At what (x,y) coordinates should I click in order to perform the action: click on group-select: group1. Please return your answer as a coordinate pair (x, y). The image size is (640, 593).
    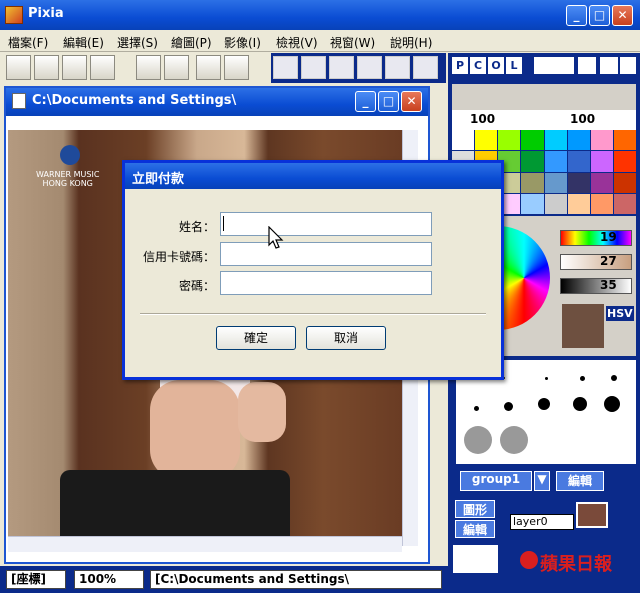
    Looking at the image, I should click on (496, 481).